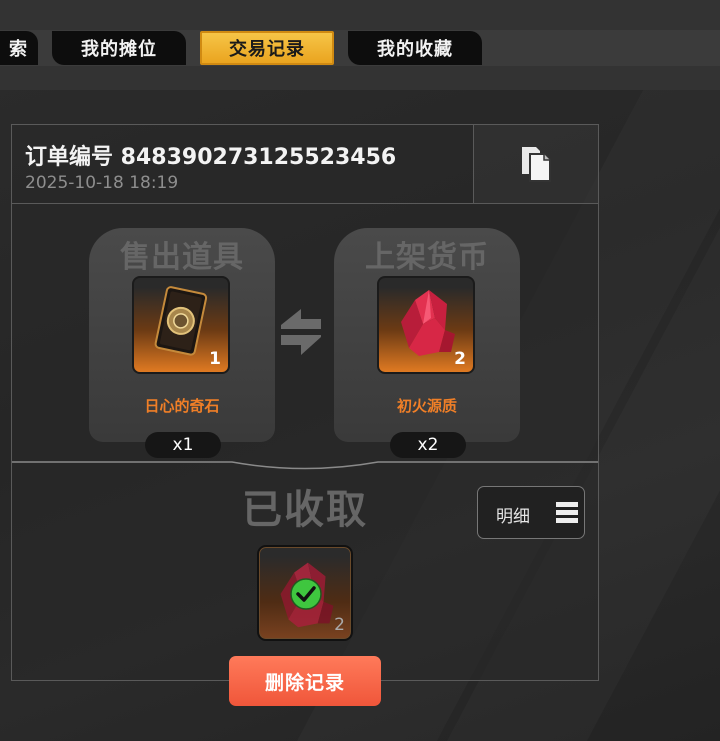 This screenshot has height=741, width=720. What do you see at coordinates (211, 157) in the screenshot?
I see `order-id: 订单编号 848390273125523456` at bounding box center [211, 157].